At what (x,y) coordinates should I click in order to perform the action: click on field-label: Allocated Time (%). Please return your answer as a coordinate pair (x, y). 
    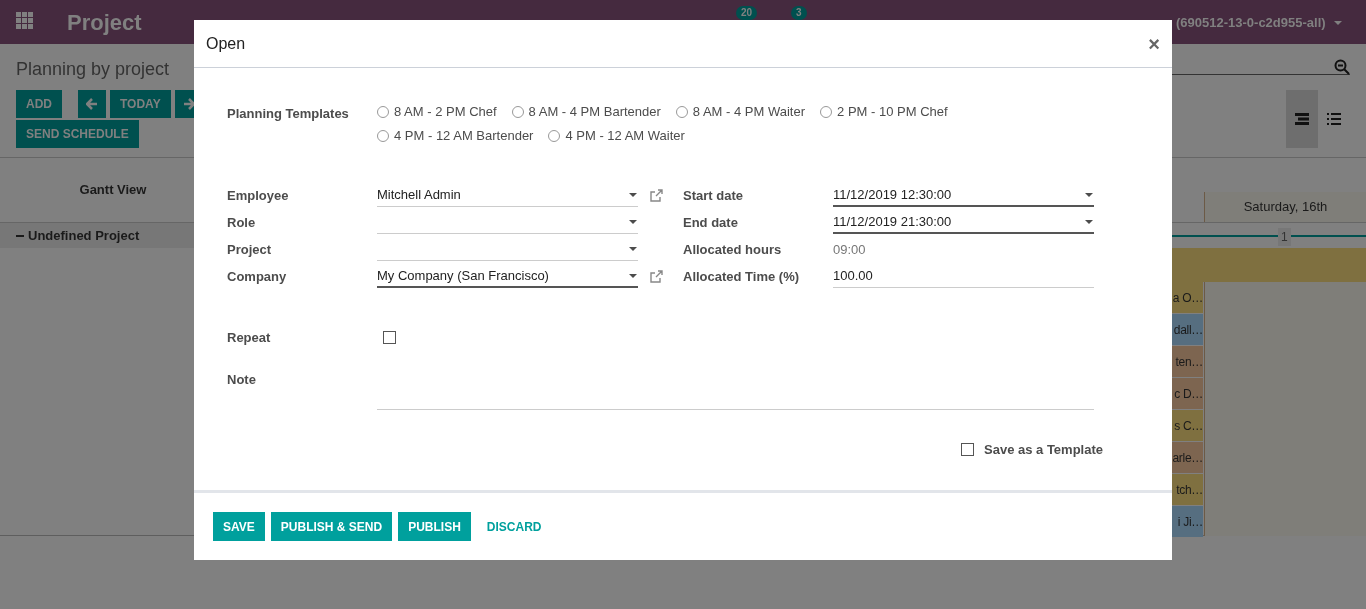
    Looking at the image, I should click on (742, 276).